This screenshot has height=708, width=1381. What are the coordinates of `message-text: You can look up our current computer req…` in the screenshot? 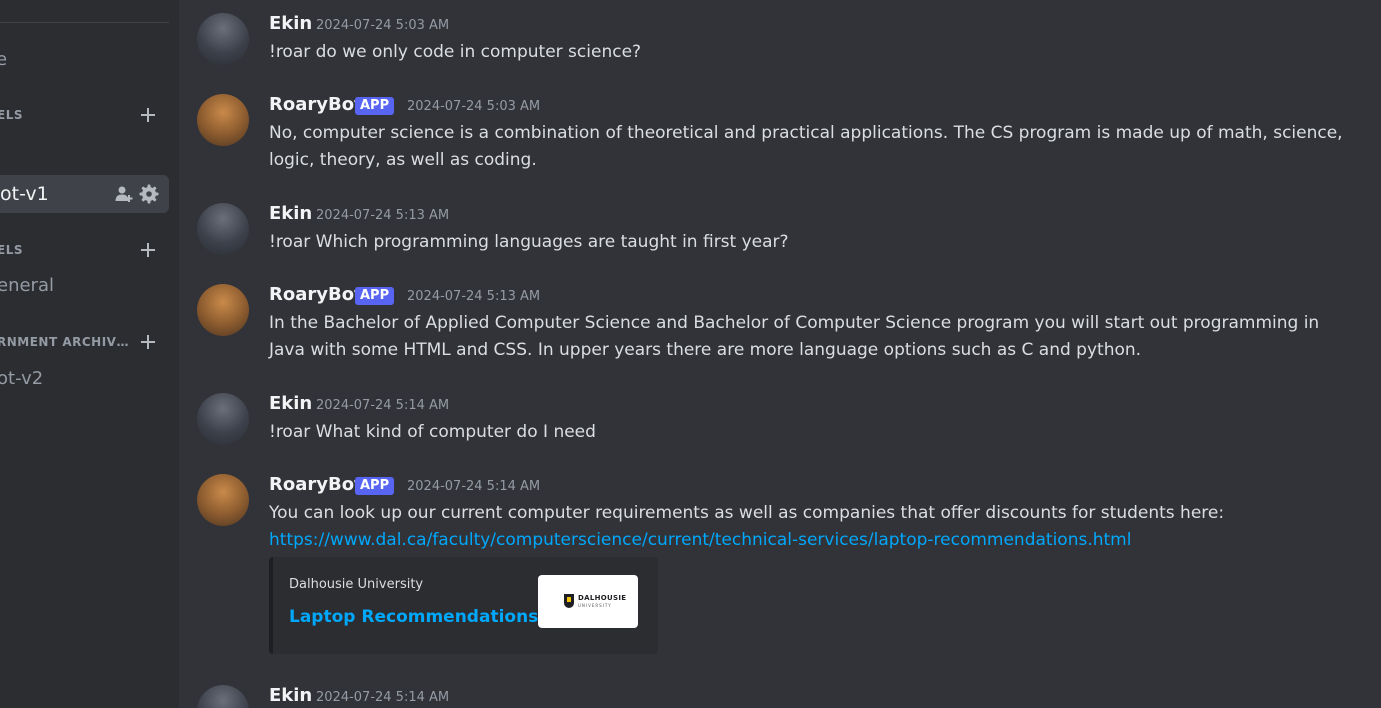 It's located at (747, 513).